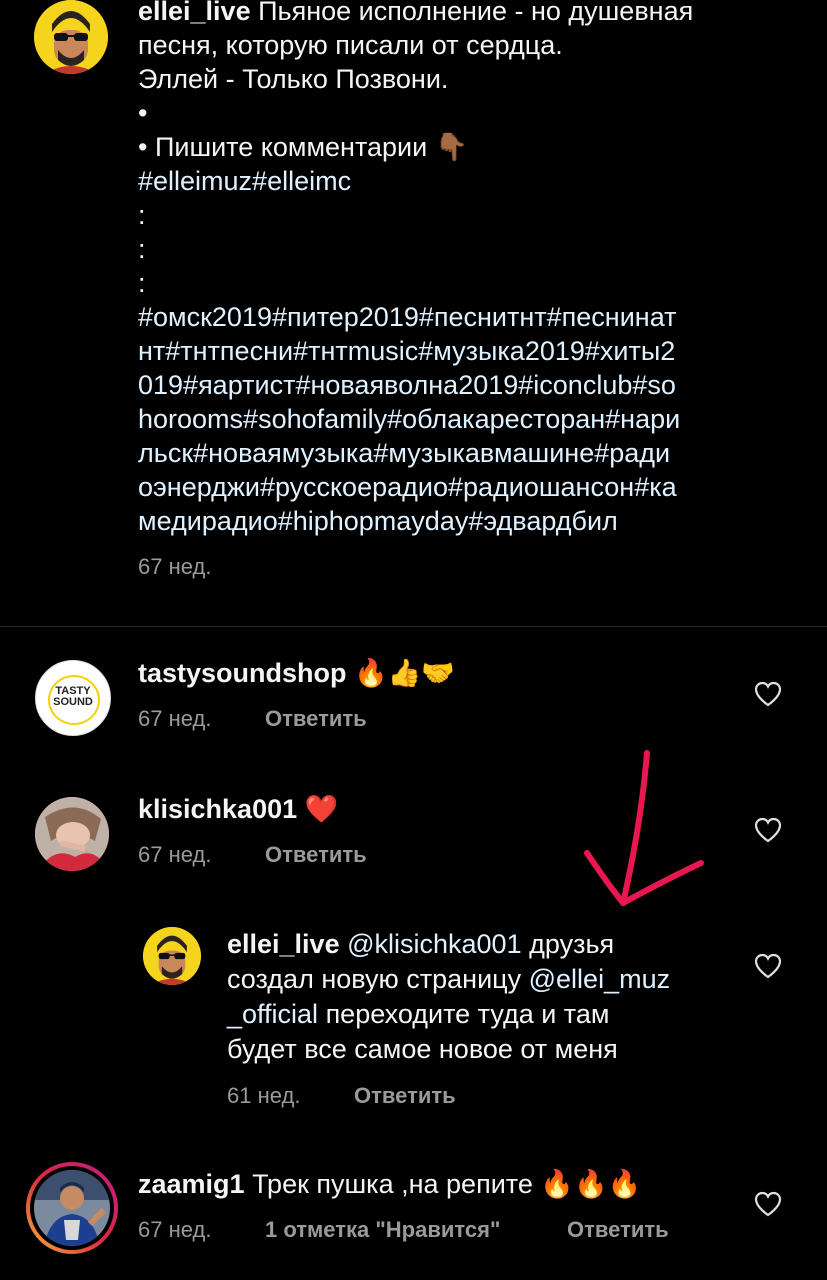 The width and height of the screenshot is (827, 1280). Describe the element at coordinates (458, 317) in the screenshot. I see `caption-hashtags: #омск2019#питер2019#песнитнт#песнинат` at that location.